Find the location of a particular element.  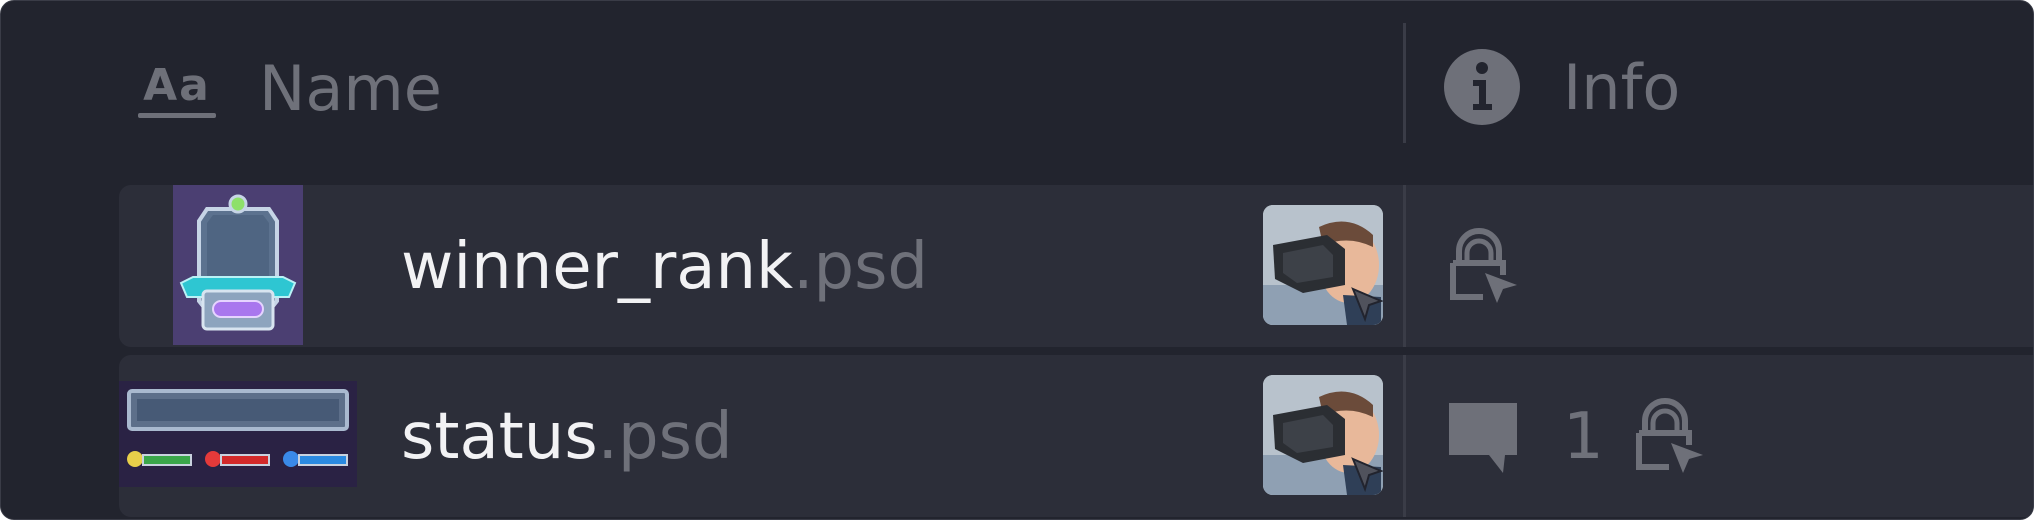

column-name-label: Name is located at coordinates (350, 88).